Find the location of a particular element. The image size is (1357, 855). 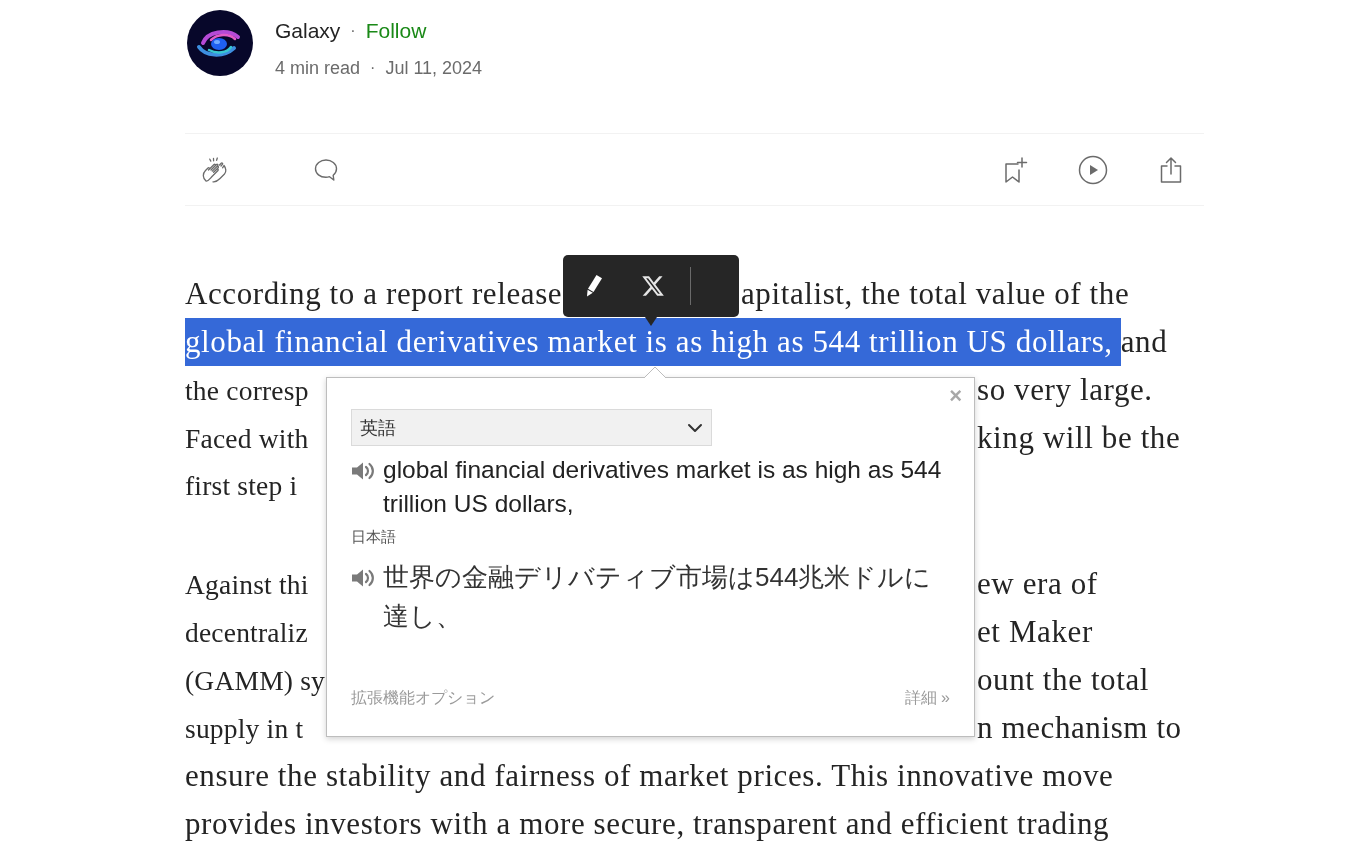

bookmark-plus-icon is located at coordinates (1015, 169).